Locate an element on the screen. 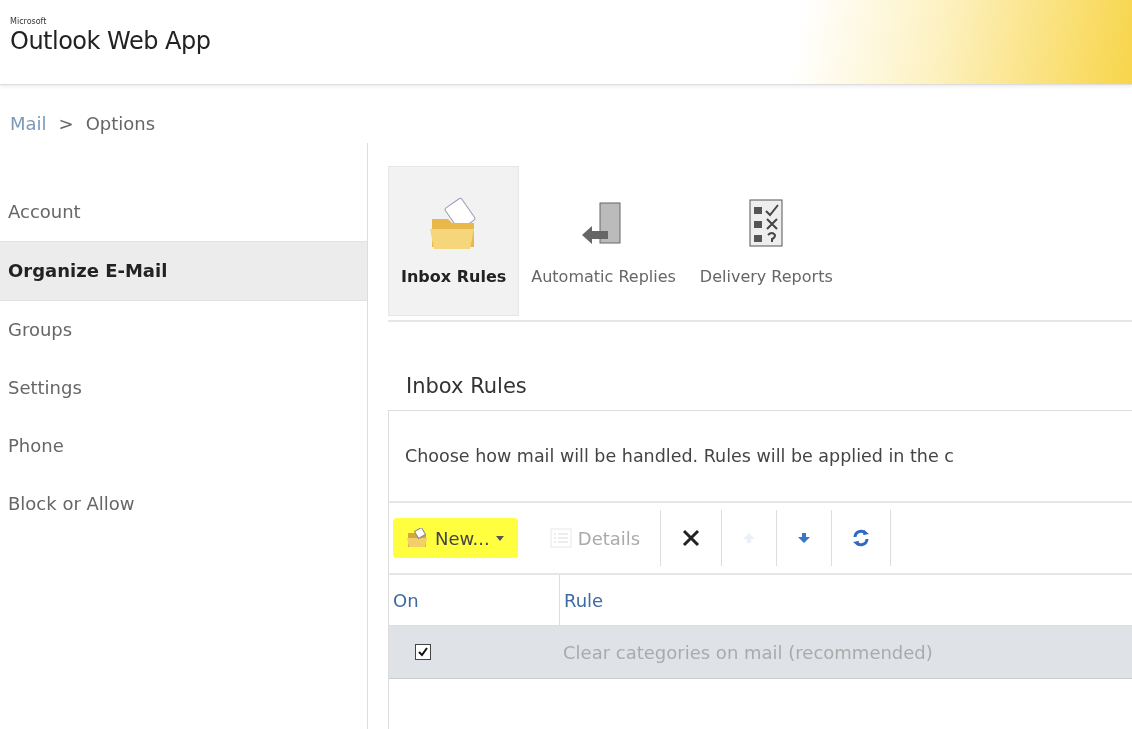 Image resolution: width=1132 pixels, height=729 pixels. tab: Inbox Rules is located at coordinates (454, 241).